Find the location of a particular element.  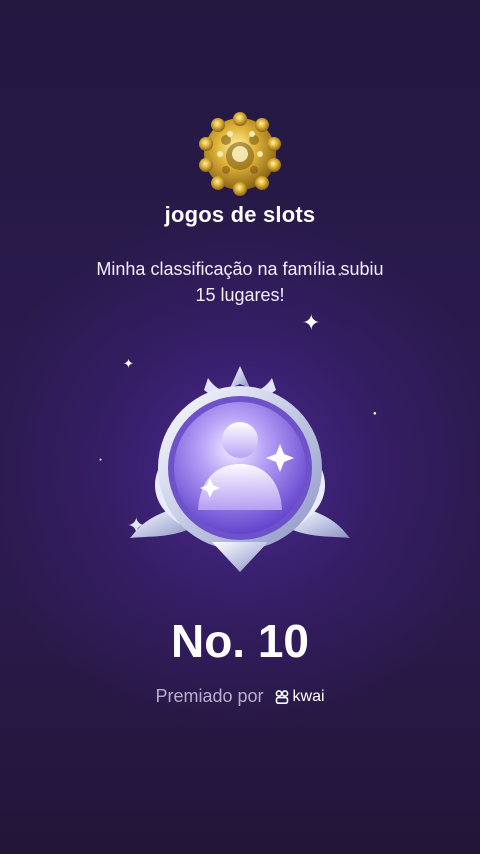

gold-coin-emblem-icon is located at coordinates (240, 154).